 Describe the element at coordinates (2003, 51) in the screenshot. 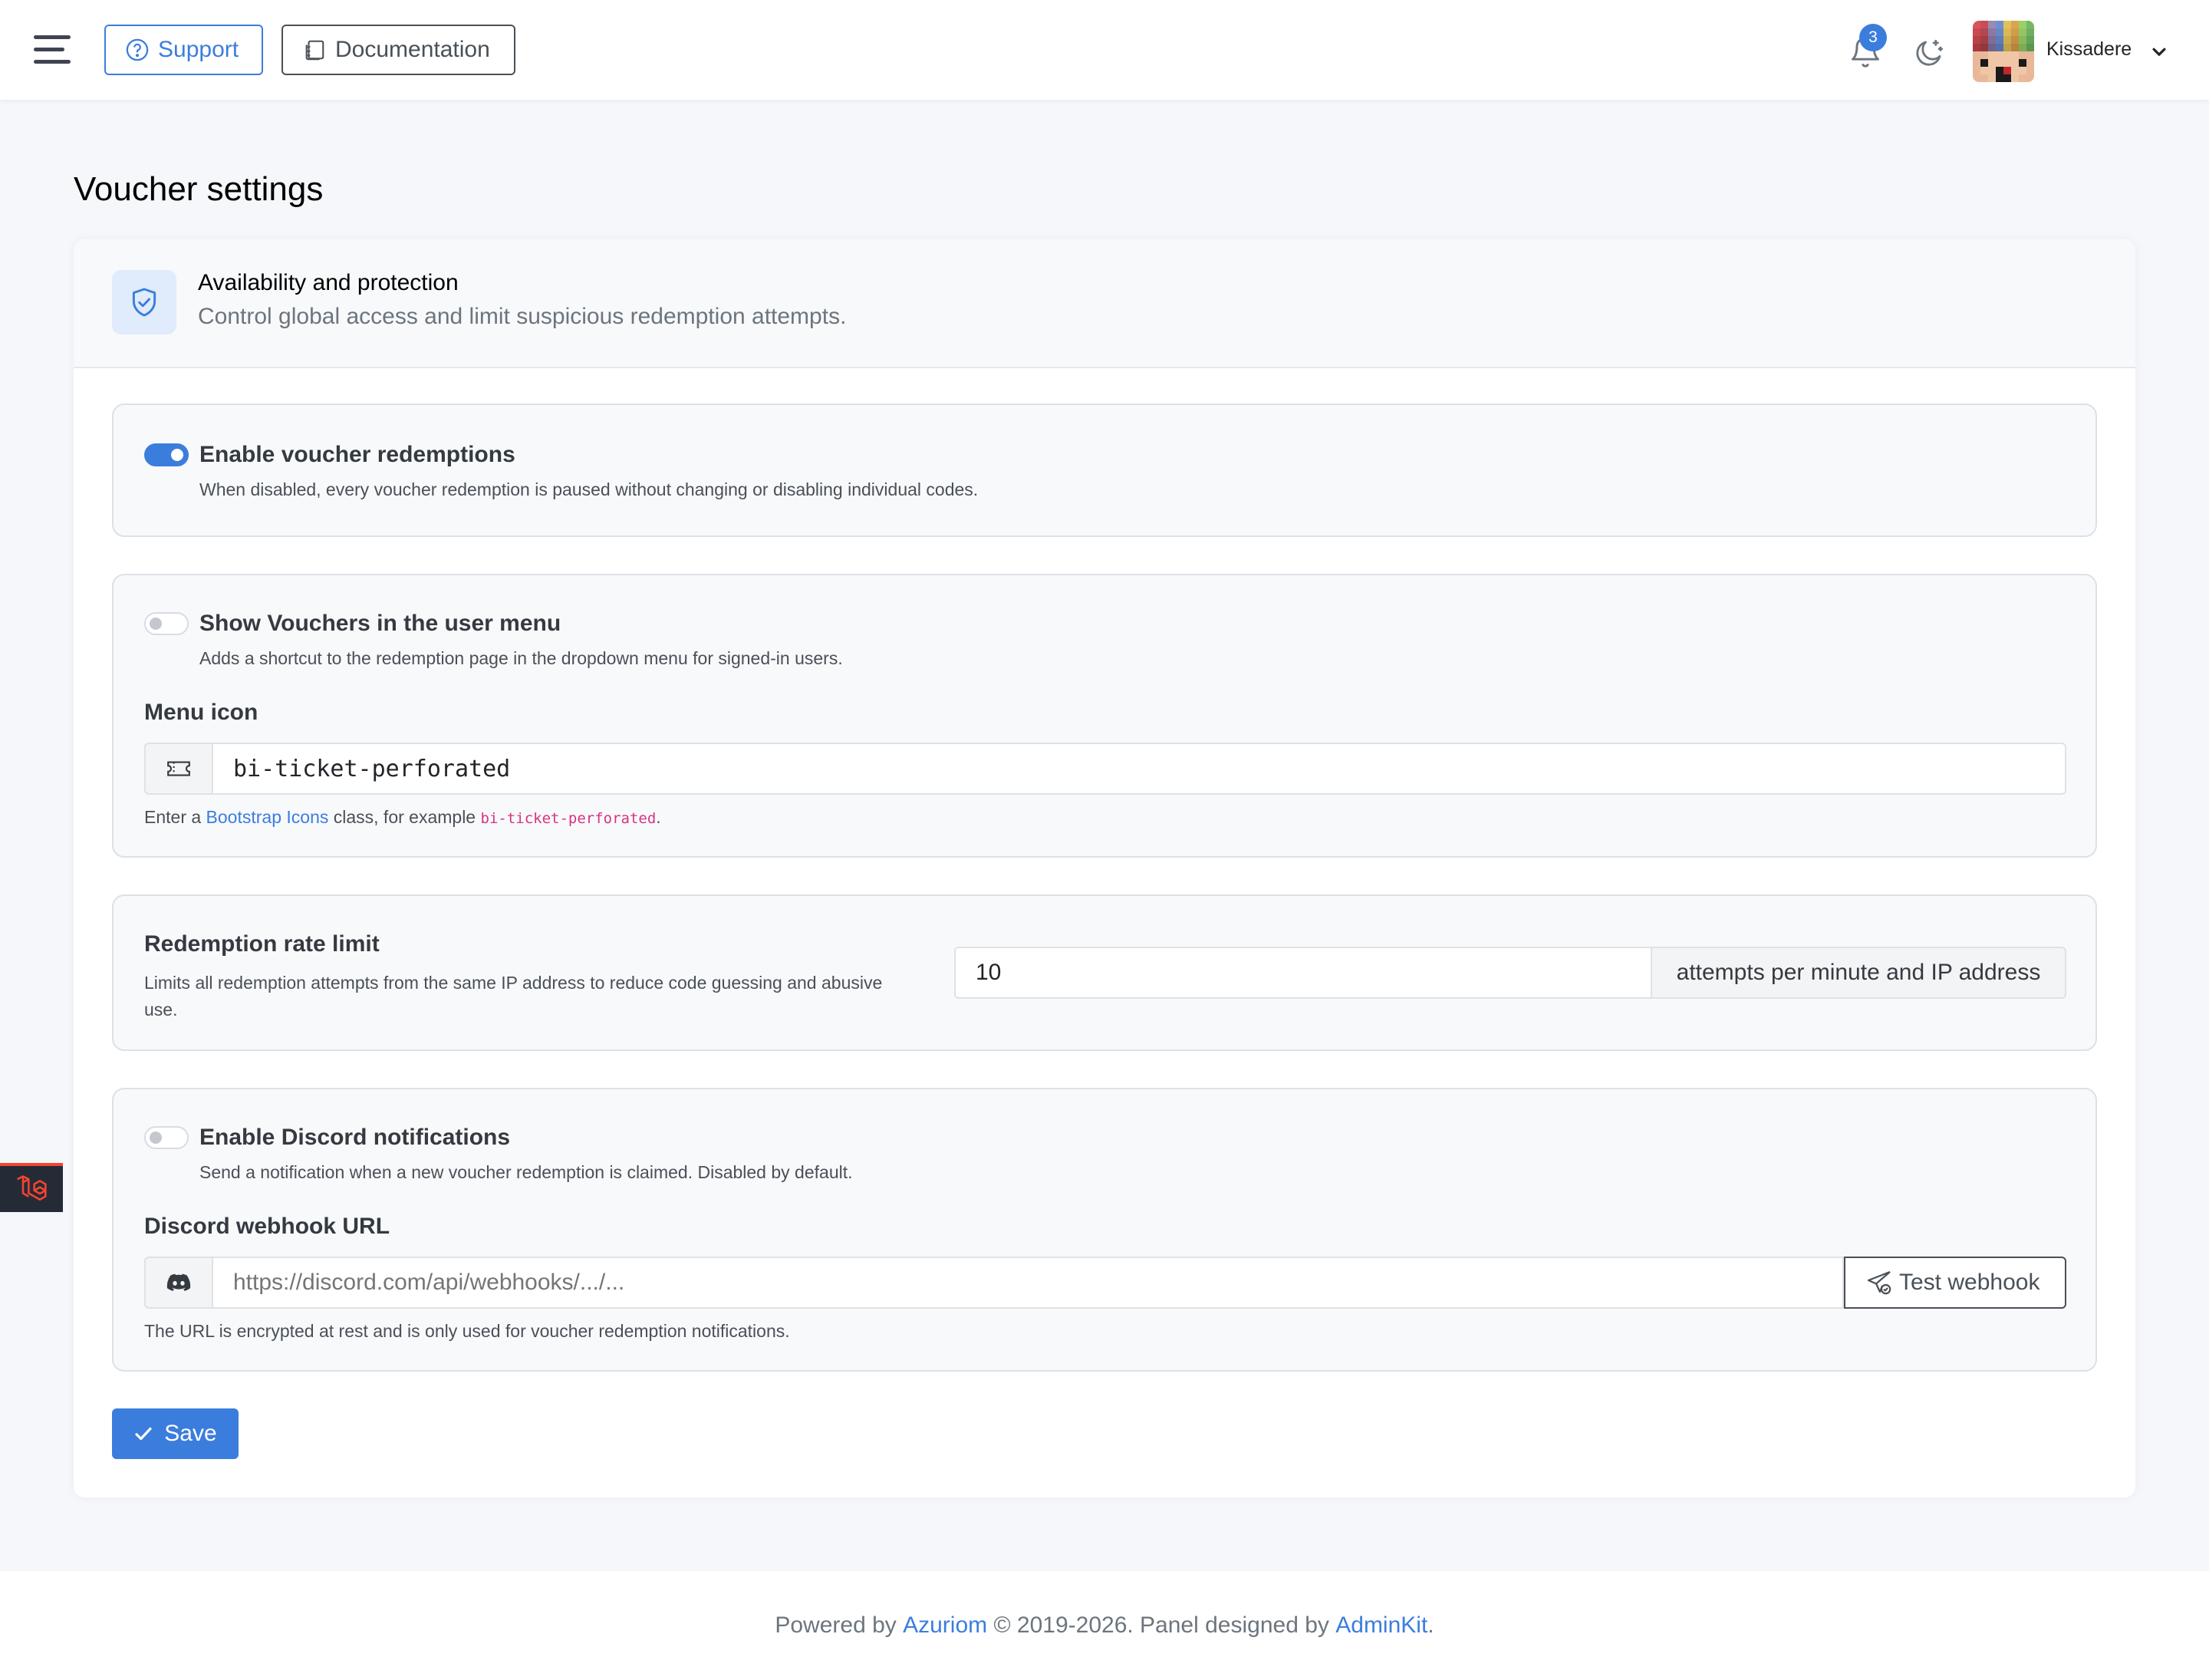

I see `avatar` at that location.